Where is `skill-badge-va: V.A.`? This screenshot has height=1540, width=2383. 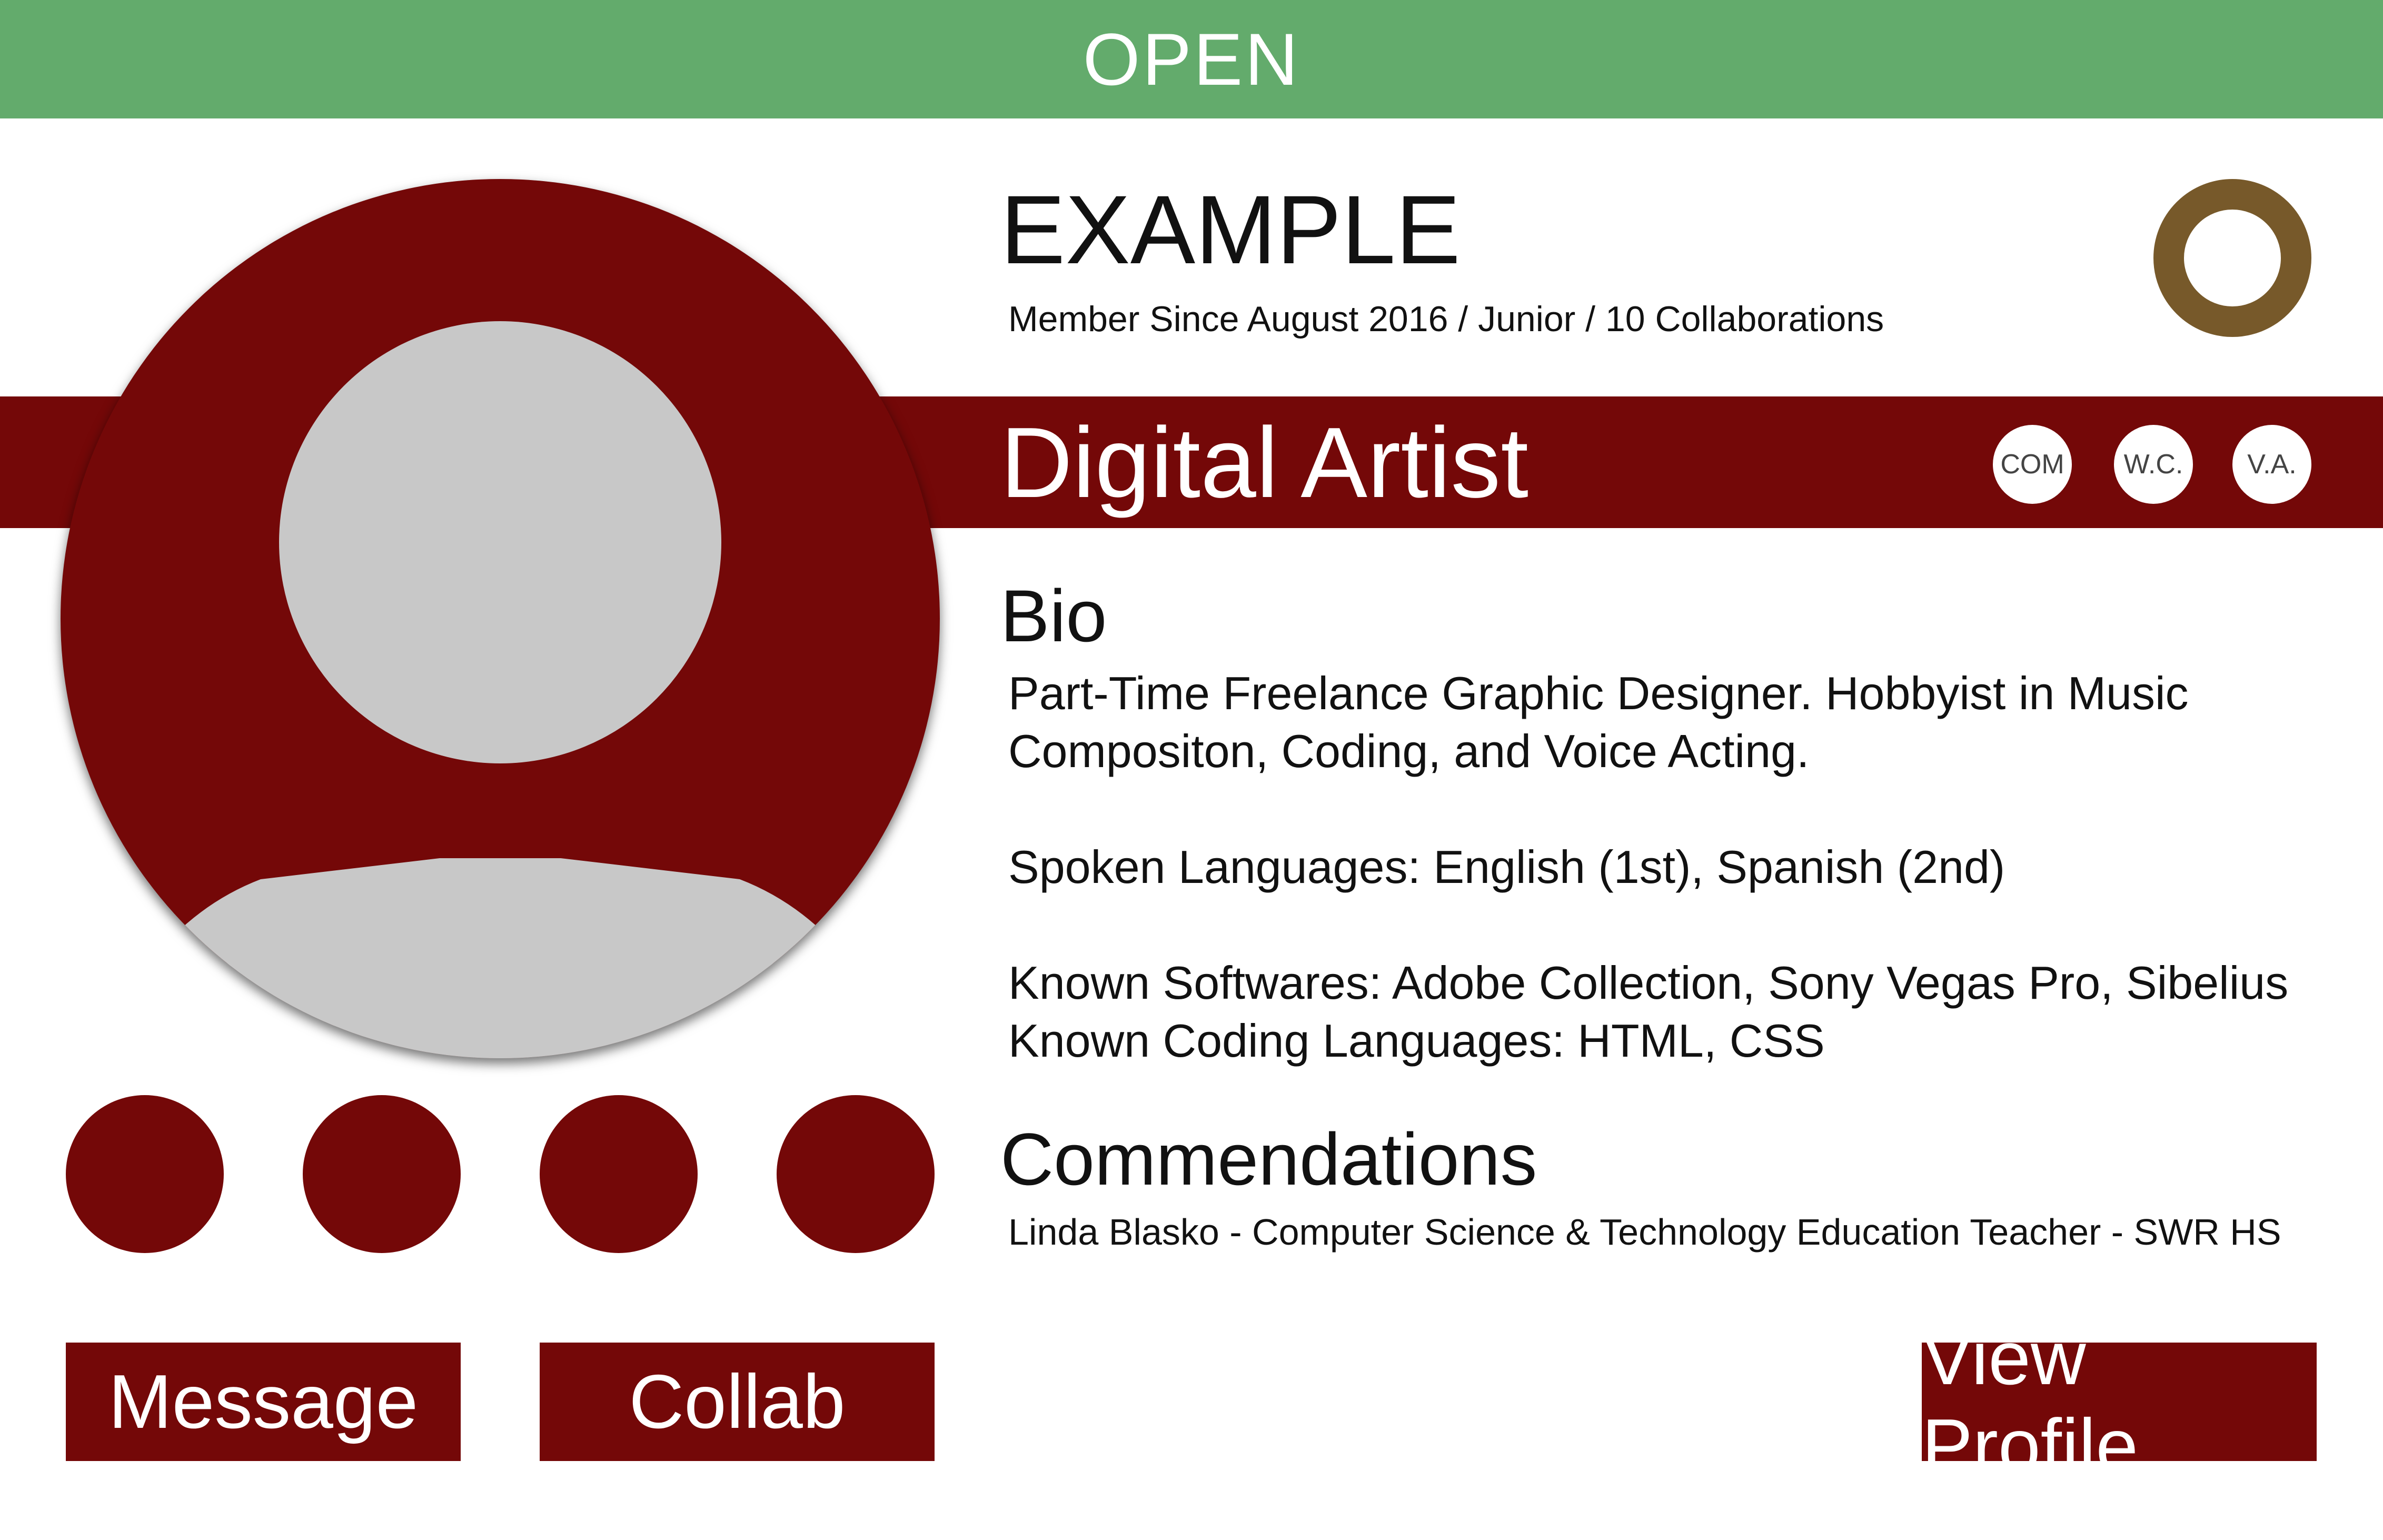 skill-badge-va: V.A. is located at coordinates (2271, 465).